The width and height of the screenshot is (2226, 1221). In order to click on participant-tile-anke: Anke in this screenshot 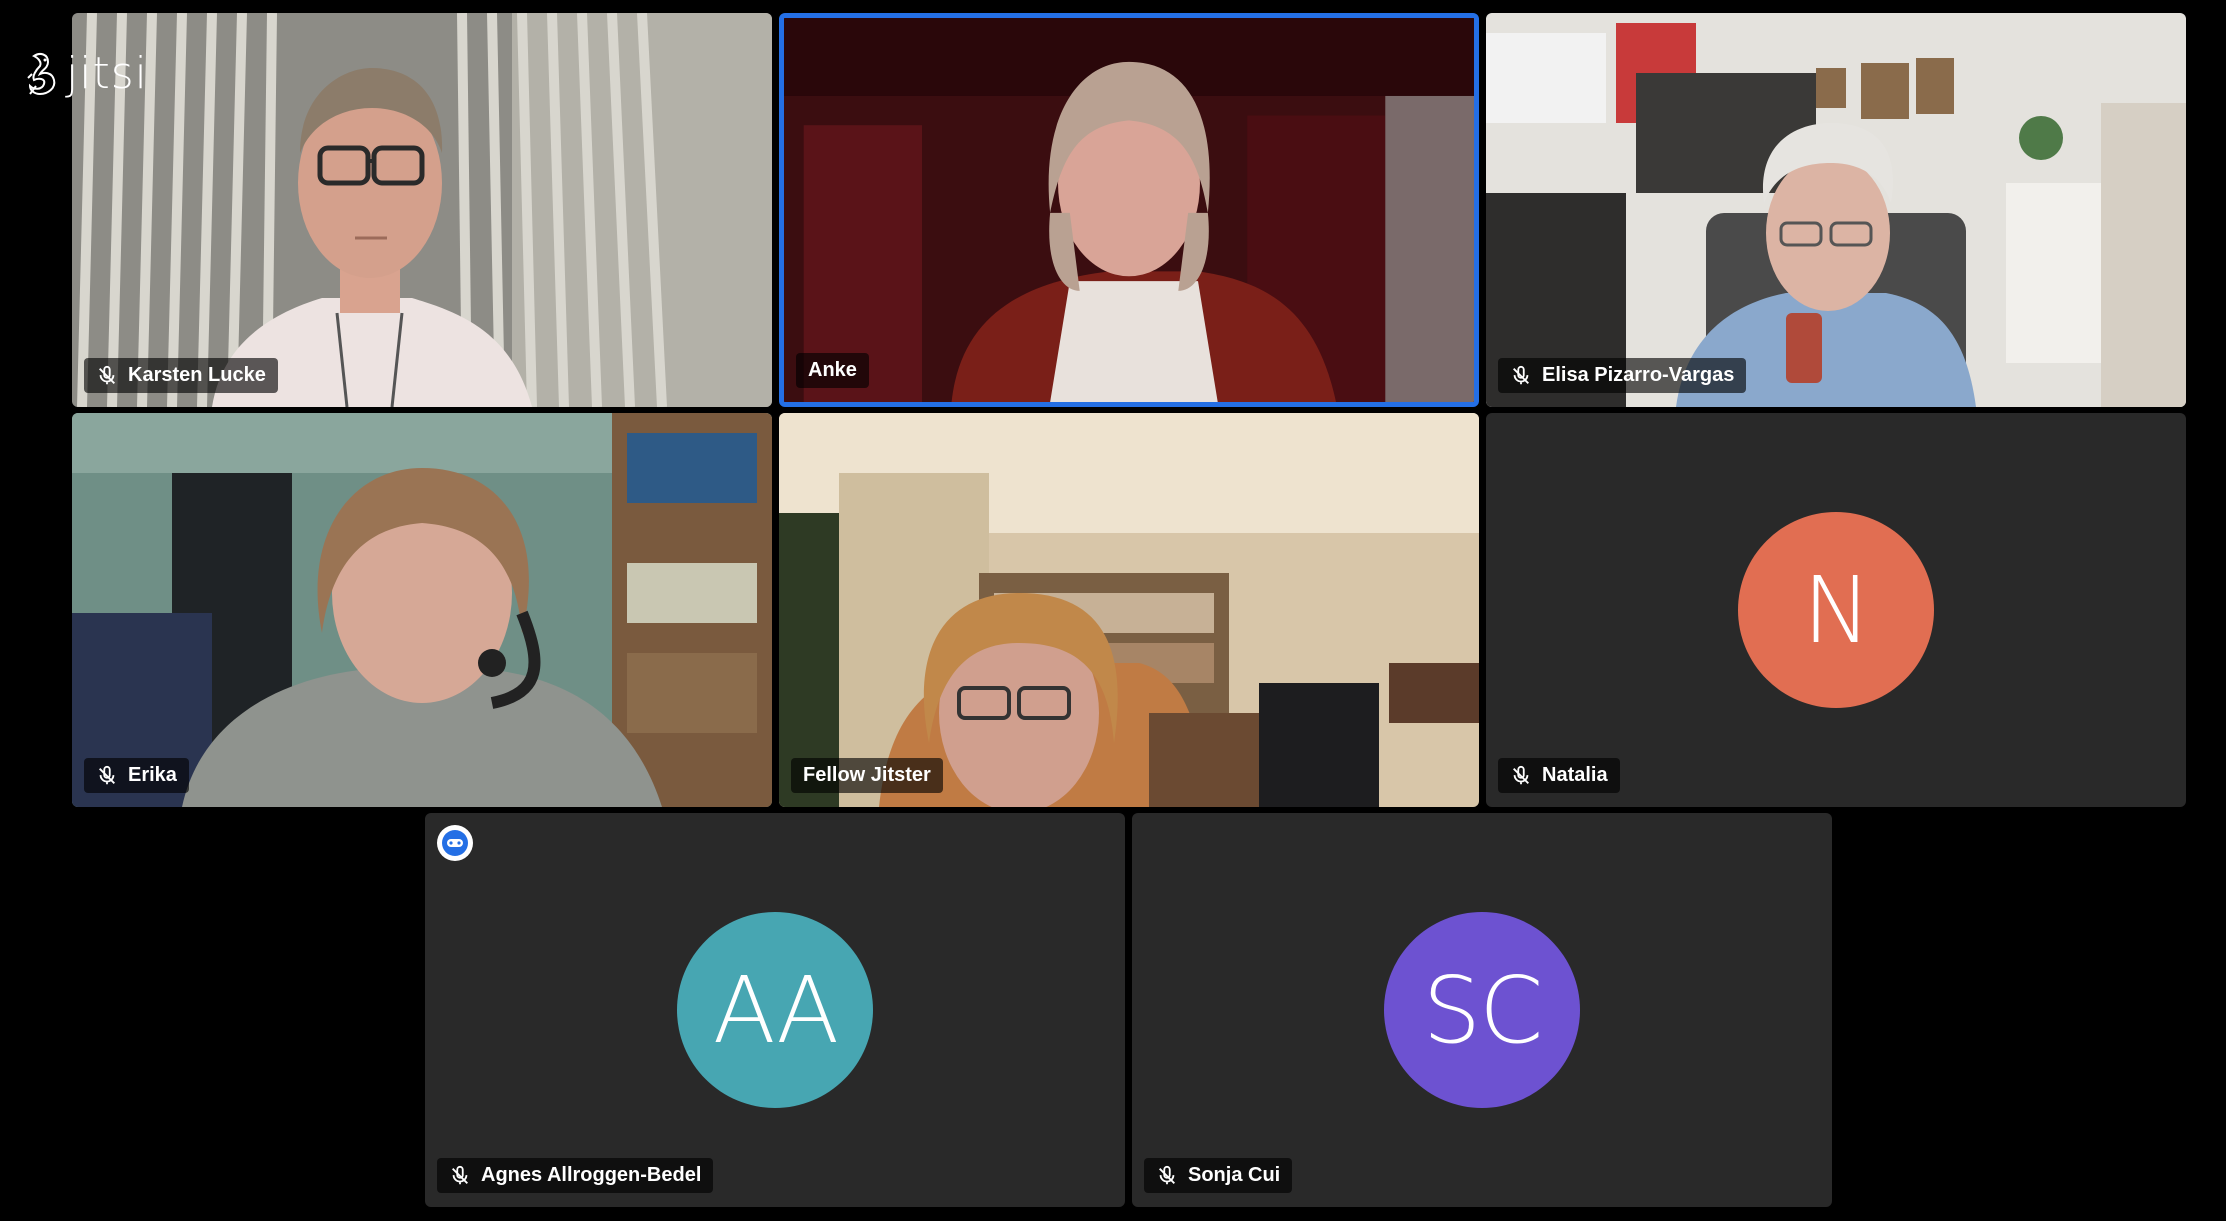, I will do `click(1129, 210)`.